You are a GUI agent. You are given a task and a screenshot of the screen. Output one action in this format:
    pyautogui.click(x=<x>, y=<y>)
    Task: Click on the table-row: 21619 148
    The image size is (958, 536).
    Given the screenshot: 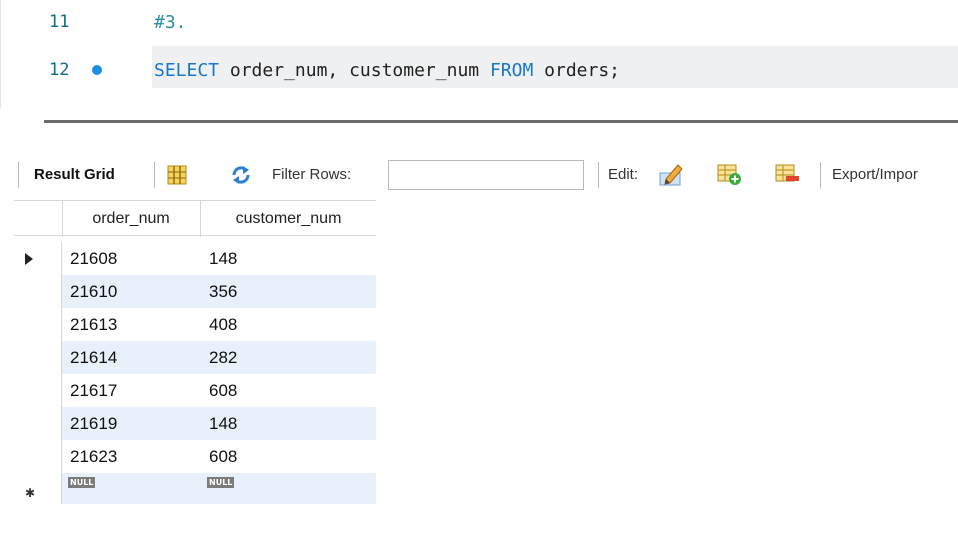 What is the action you would take?
    pyautogui.click(x=195, y=423)
    